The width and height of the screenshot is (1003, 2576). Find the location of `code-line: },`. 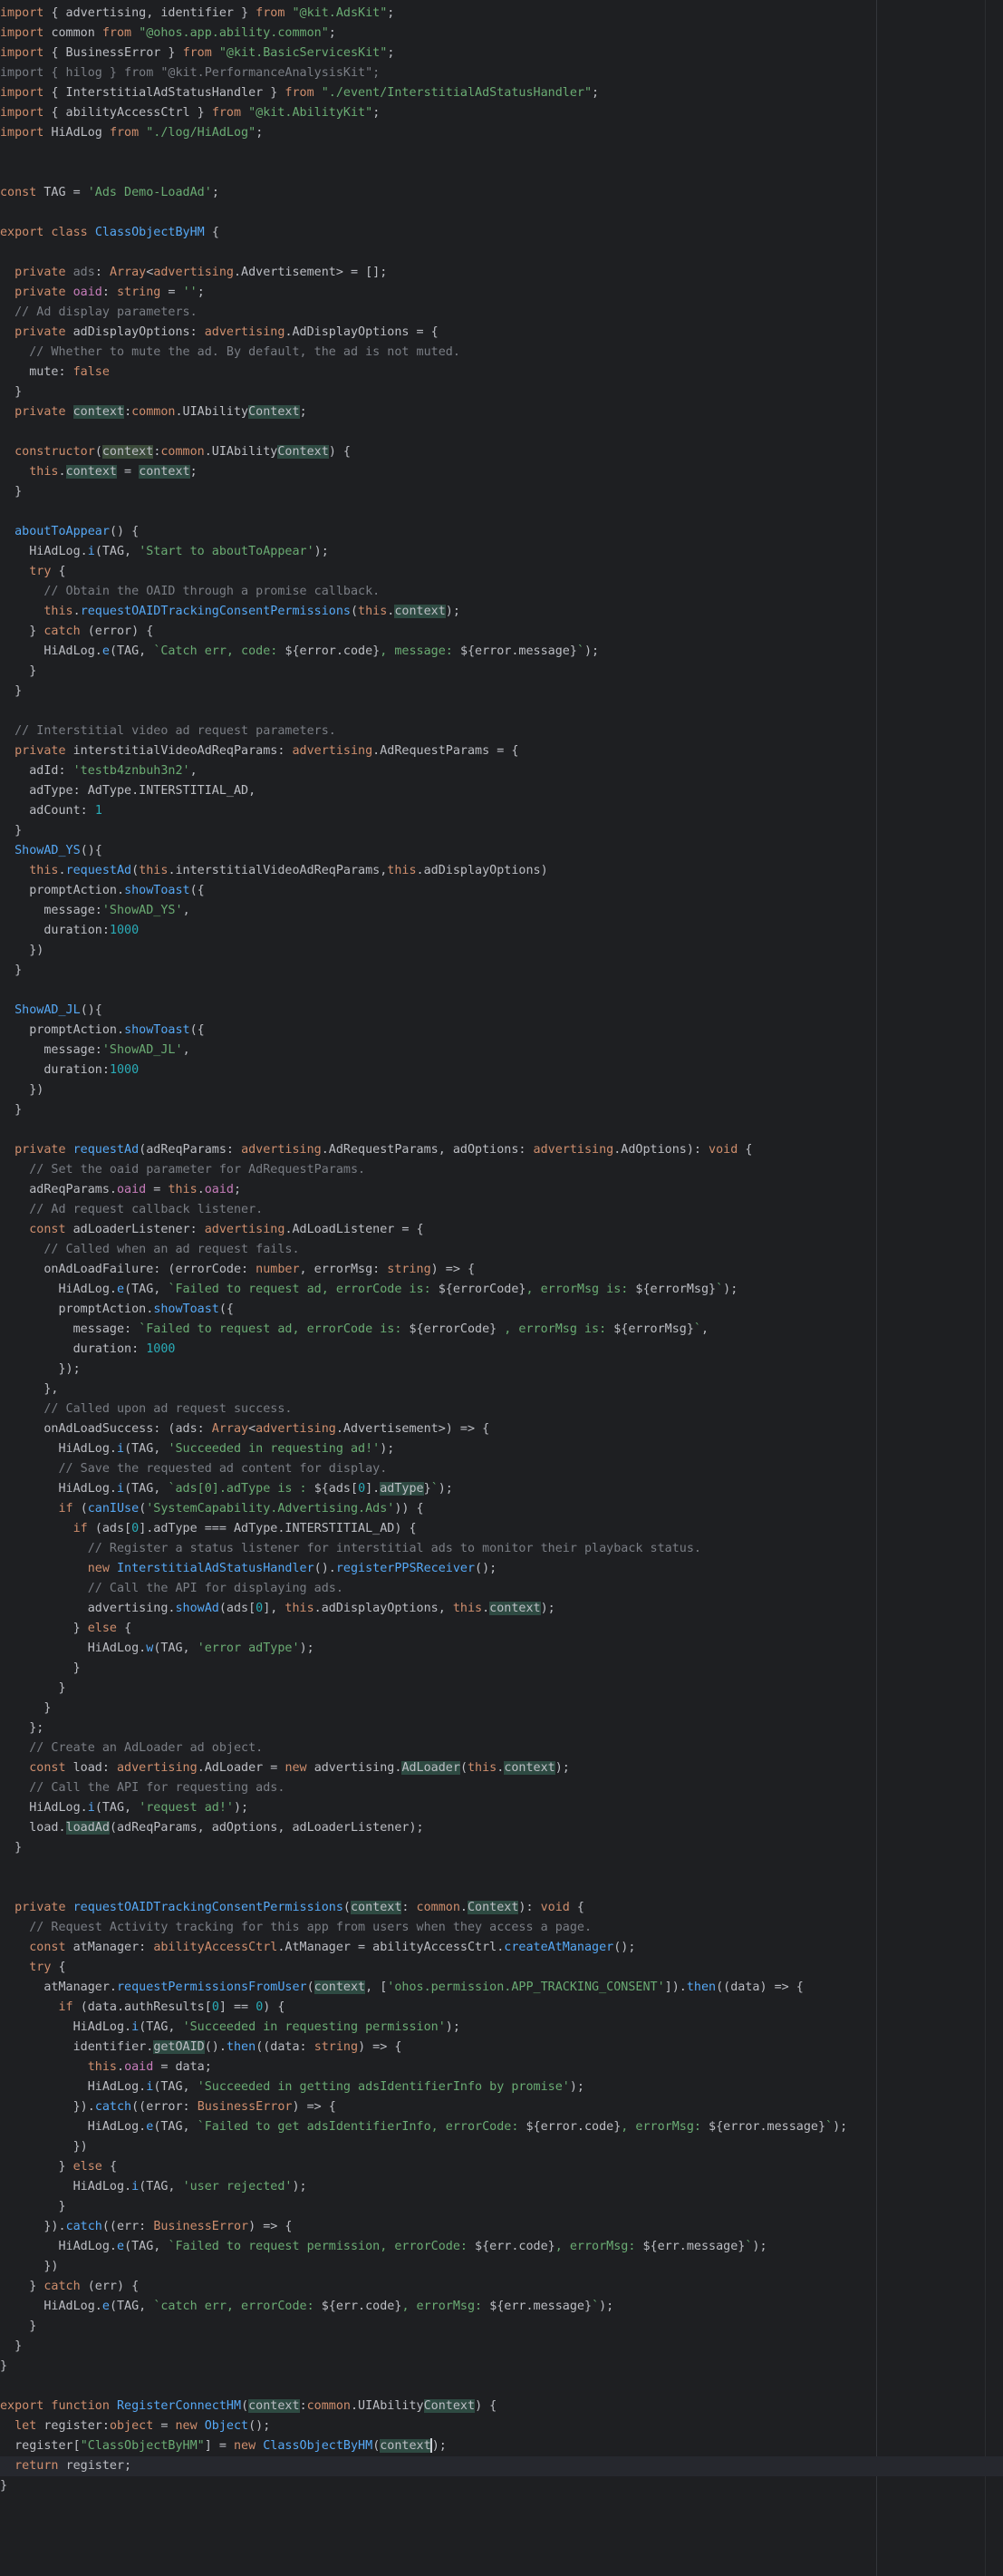

code-line: }, is located at coordinates (501, 1389).